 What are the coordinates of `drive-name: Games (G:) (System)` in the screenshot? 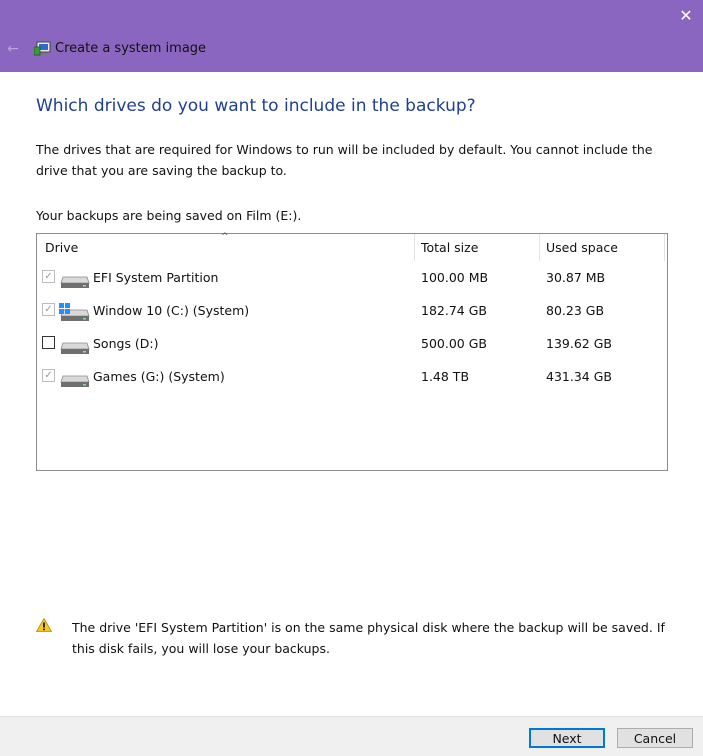 It's located at (159, 376).